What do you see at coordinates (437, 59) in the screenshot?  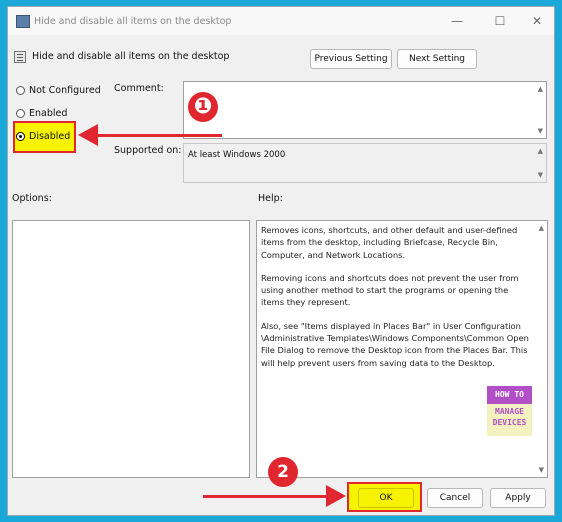 I see `next-setting-button: Next Setting` at bounding box center [437, 59].